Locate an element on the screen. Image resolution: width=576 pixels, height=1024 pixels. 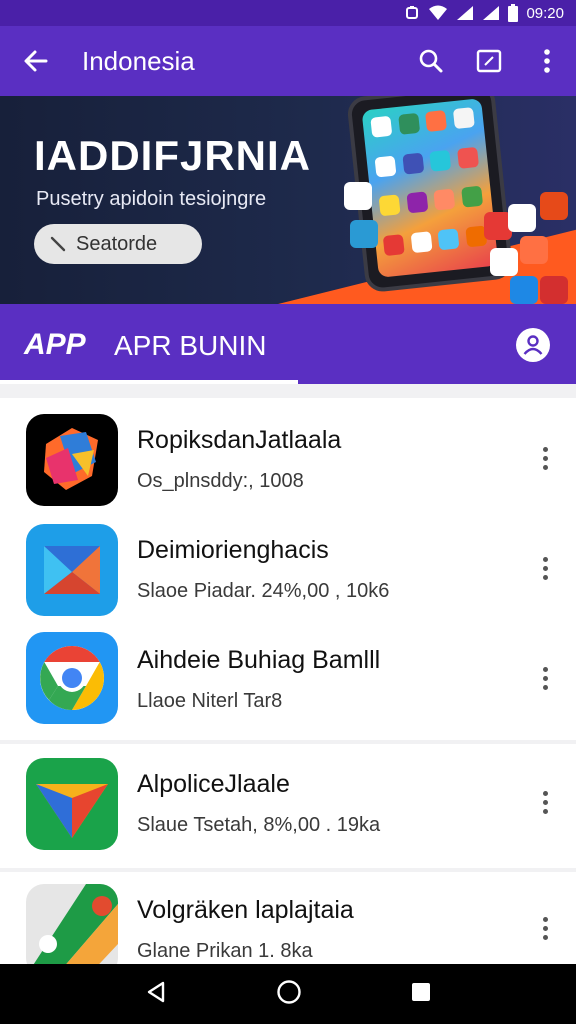
app-meta: Slaoe Piadar. 24%,00 , 10k6 is located at coordinates (263, 591).